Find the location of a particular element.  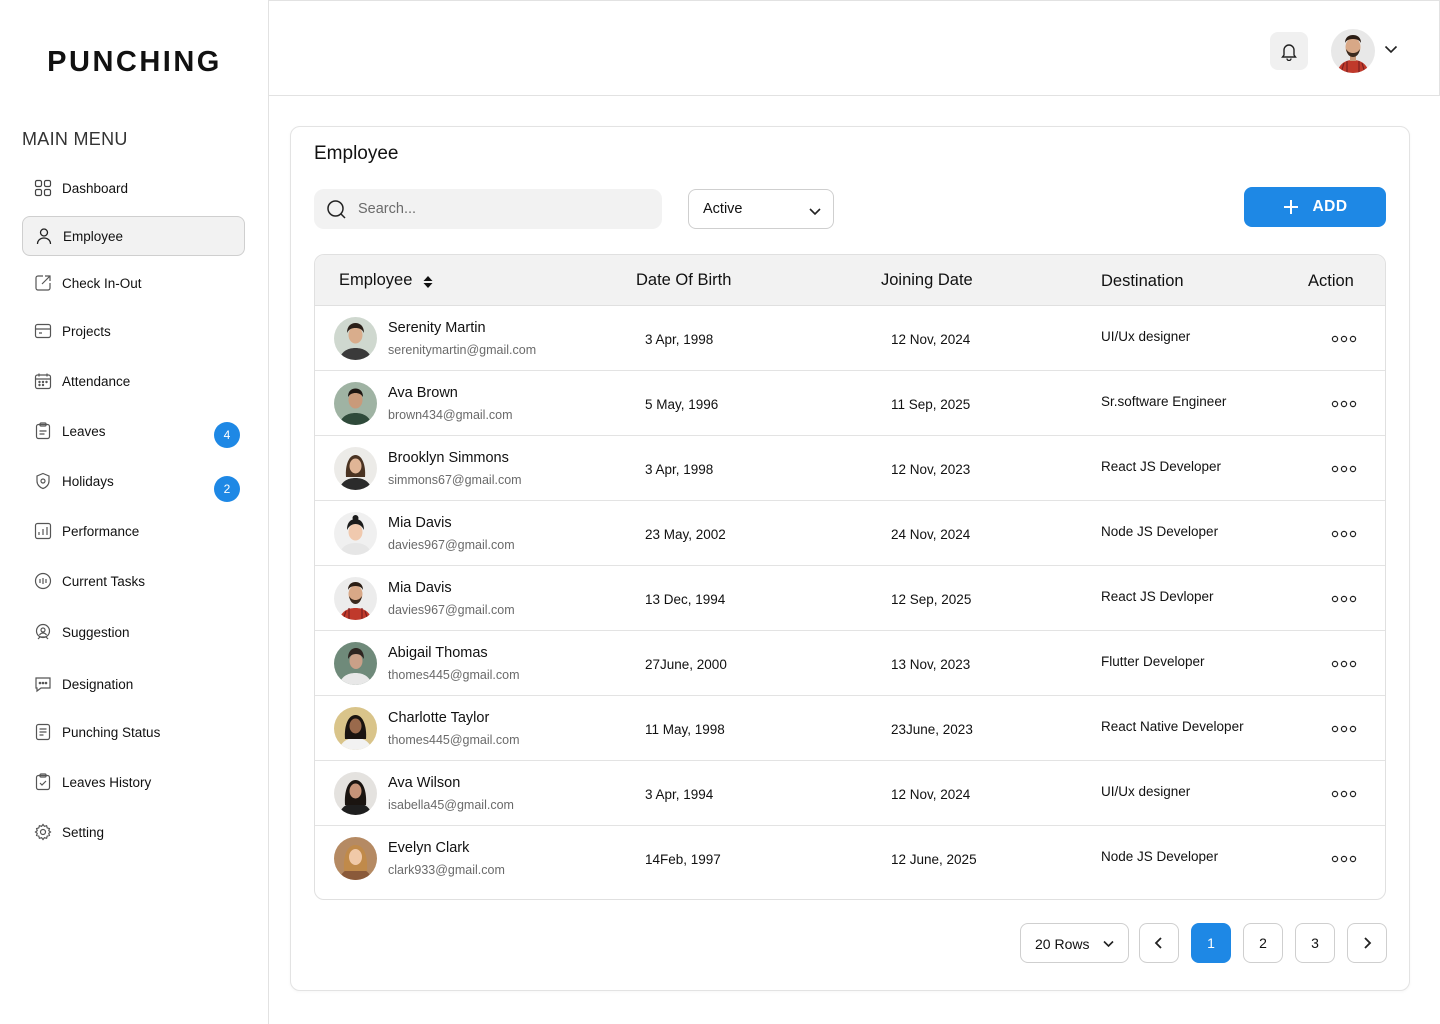

employee-email: thomes445@gmail.com is located at coordinates (454, 740).